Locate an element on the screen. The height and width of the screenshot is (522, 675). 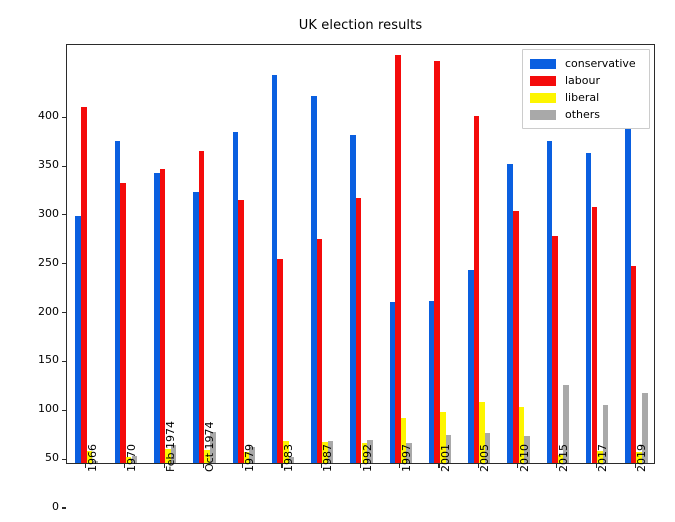
legend-swatch-liberal-icon is located at coordinates (543, 97).